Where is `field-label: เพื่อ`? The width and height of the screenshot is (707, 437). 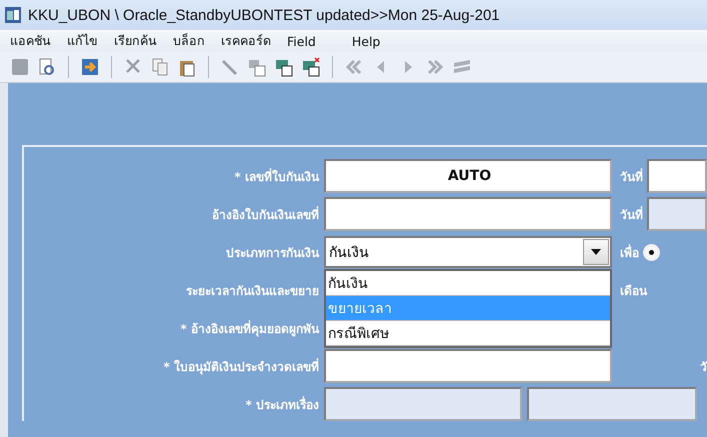 field-label: เพื่อ is located at coordinates (629, 252).